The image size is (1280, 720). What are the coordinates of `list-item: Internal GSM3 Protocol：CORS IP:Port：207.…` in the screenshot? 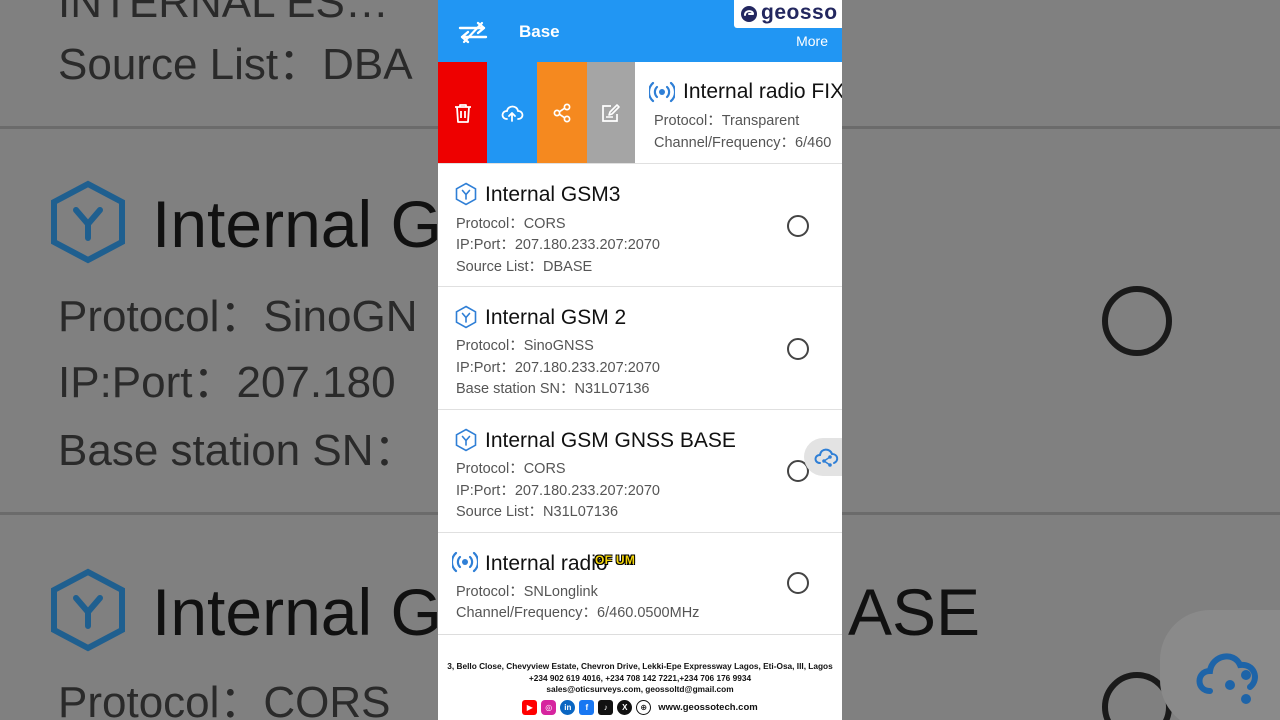 It's located at (640, 224).